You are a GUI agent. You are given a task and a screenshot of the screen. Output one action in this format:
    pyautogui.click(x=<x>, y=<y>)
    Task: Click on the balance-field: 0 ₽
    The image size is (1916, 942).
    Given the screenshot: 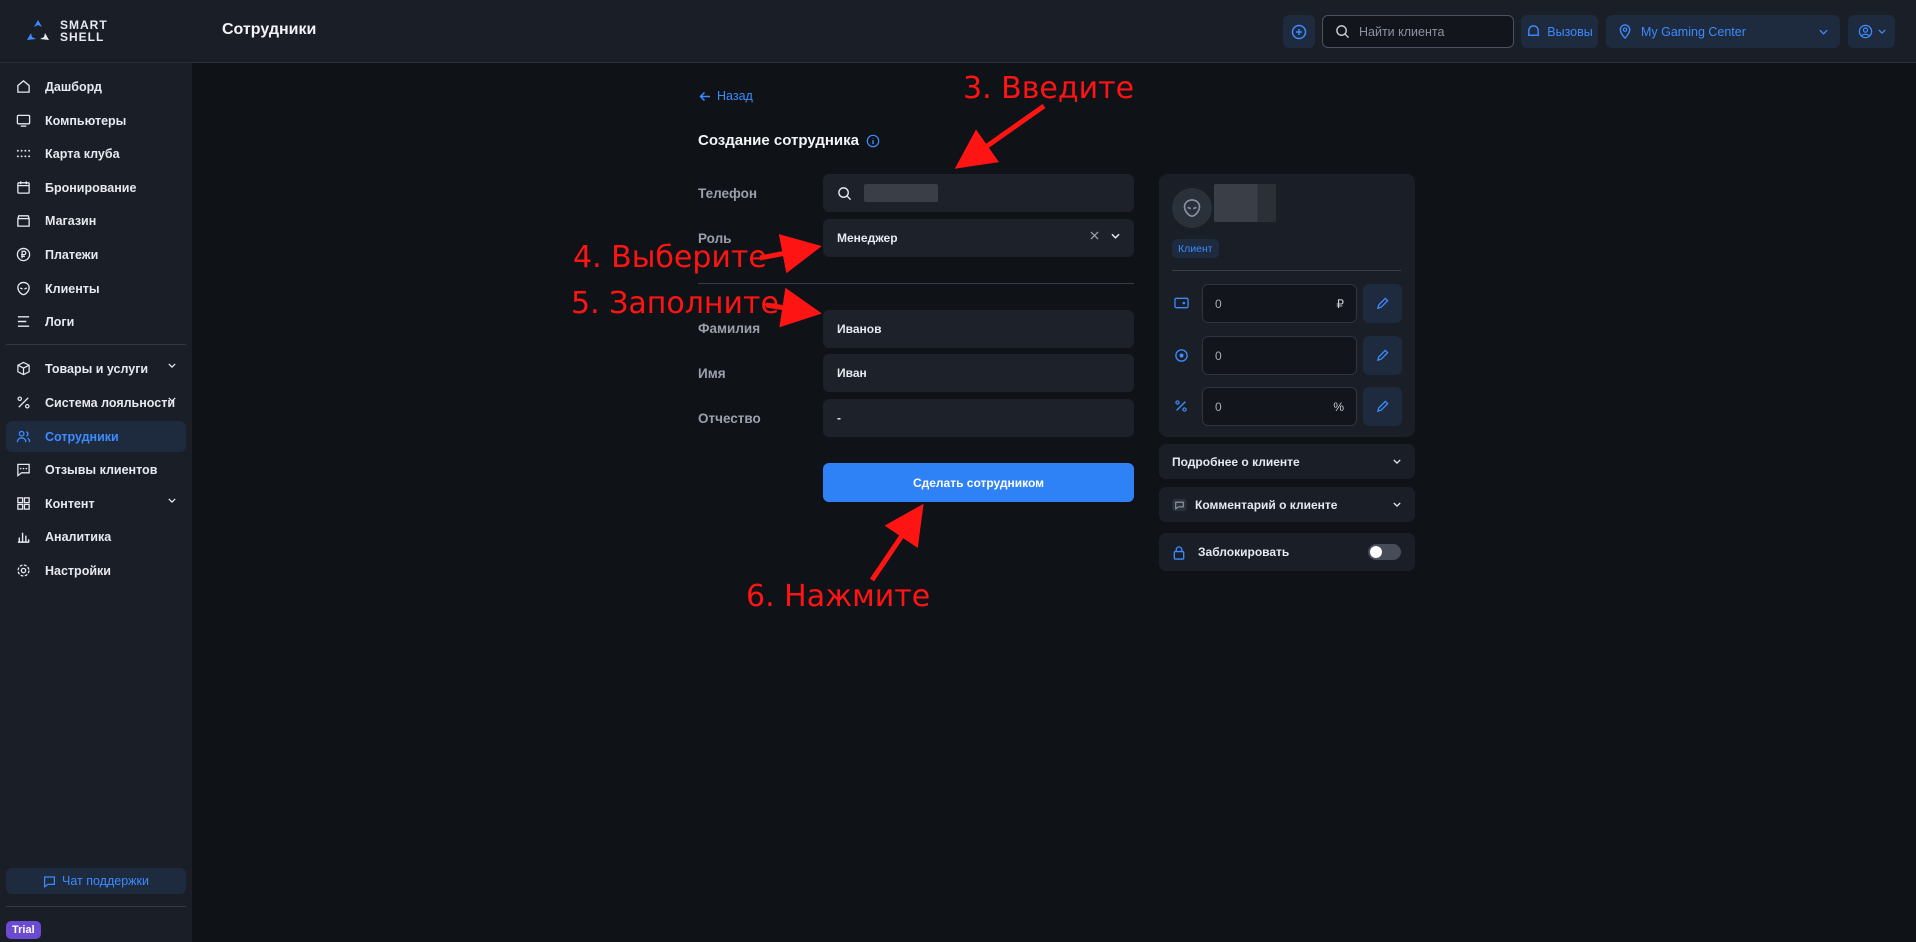 What is the action you would take?
    pyautogui.click(x=1279, y=303)
    